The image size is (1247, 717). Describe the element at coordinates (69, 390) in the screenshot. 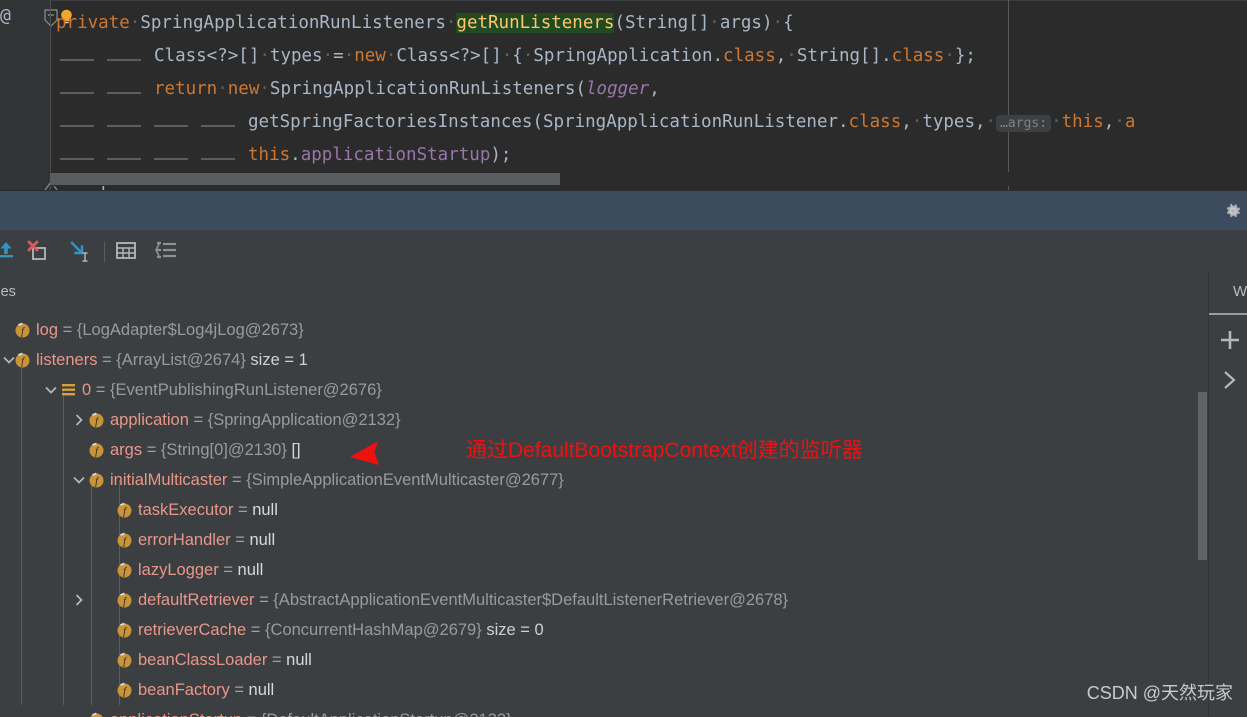

I see `array-element-icon` at that location.